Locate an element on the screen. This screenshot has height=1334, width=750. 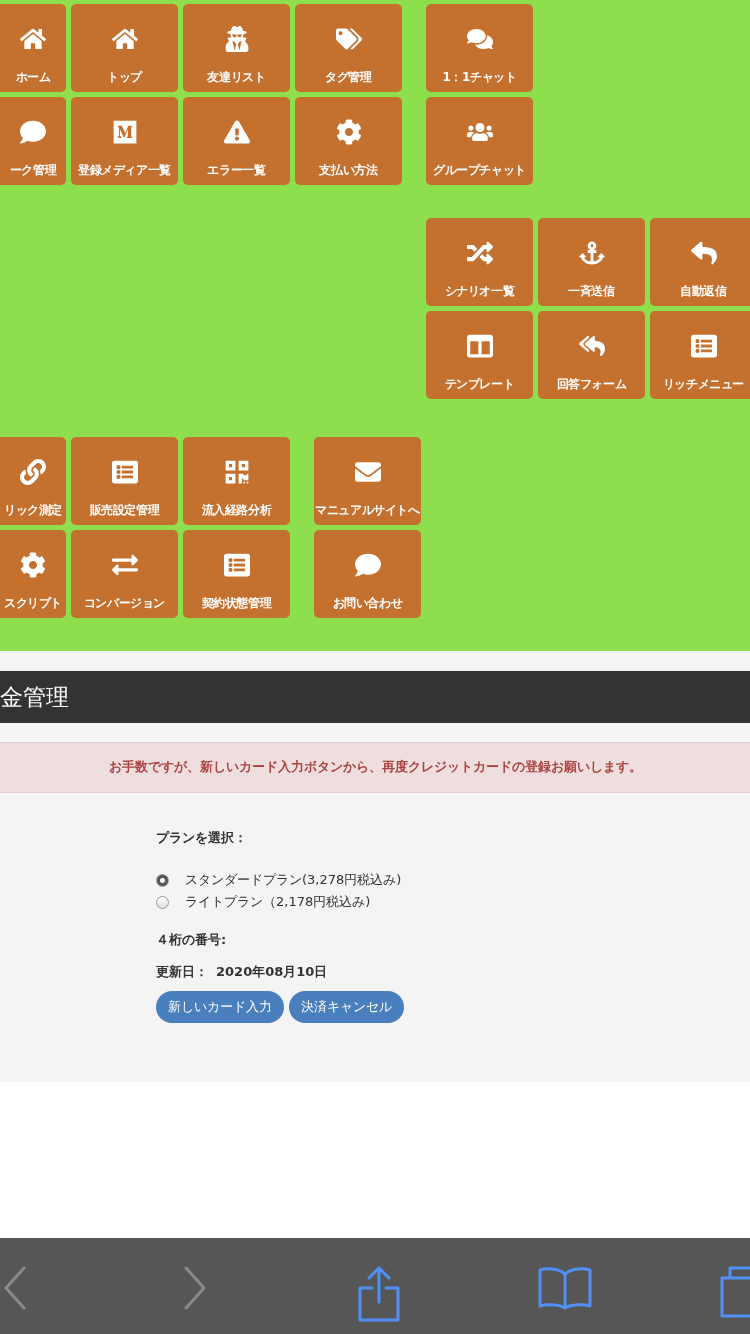
plan-label: プランを選択： is located at coordinates (202, 838).